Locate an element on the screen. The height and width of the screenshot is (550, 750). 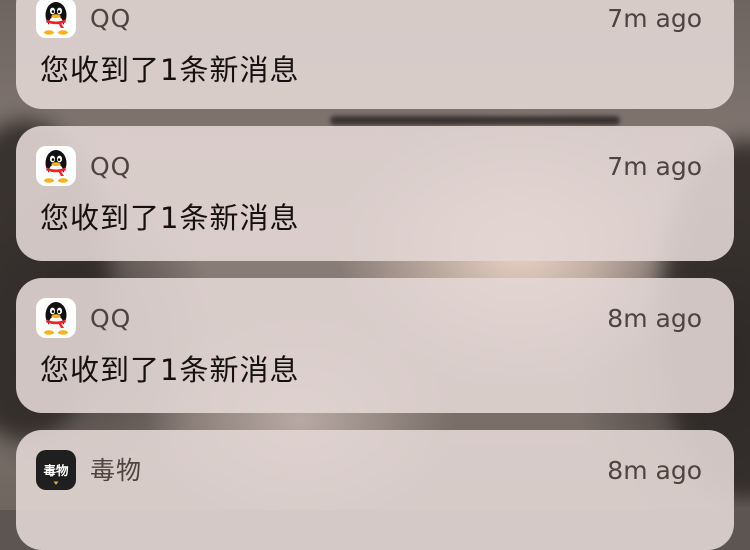
app-name: 毒物 is located at coordinates (116, 470).